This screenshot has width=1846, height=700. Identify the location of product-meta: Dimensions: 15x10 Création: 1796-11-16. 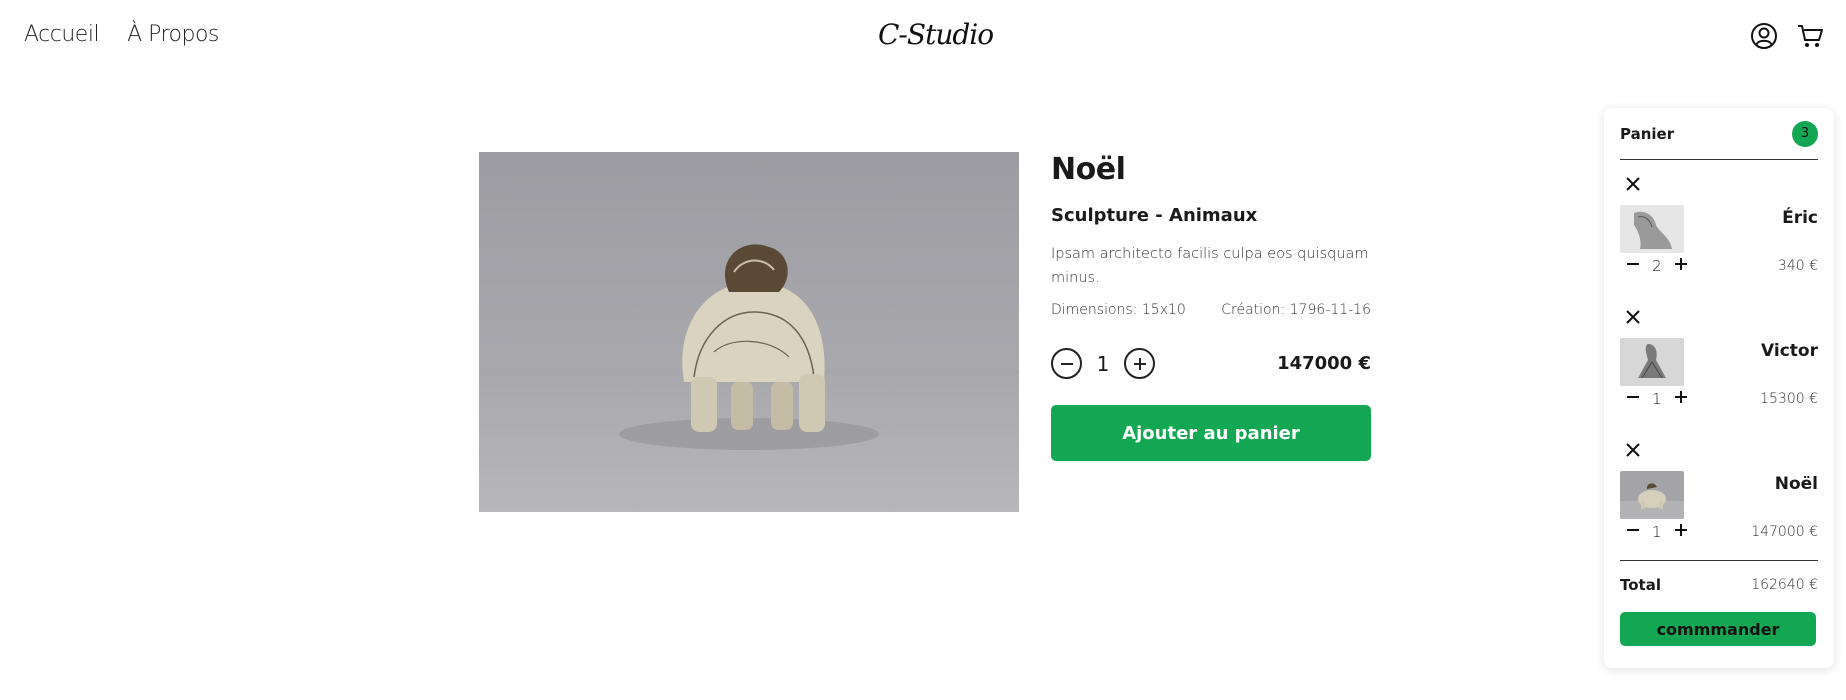
(1211, 310).